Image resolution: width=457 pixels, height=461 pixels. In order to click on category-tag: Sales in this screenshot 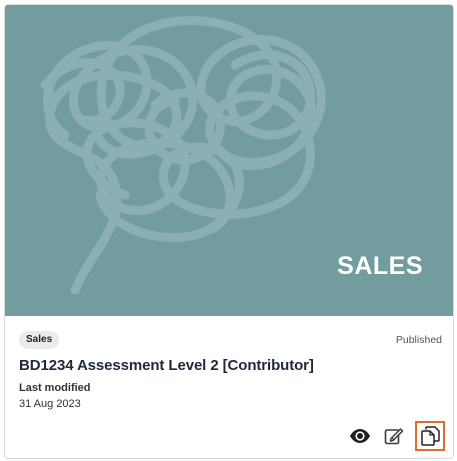, I will do `click(39, 340)`.